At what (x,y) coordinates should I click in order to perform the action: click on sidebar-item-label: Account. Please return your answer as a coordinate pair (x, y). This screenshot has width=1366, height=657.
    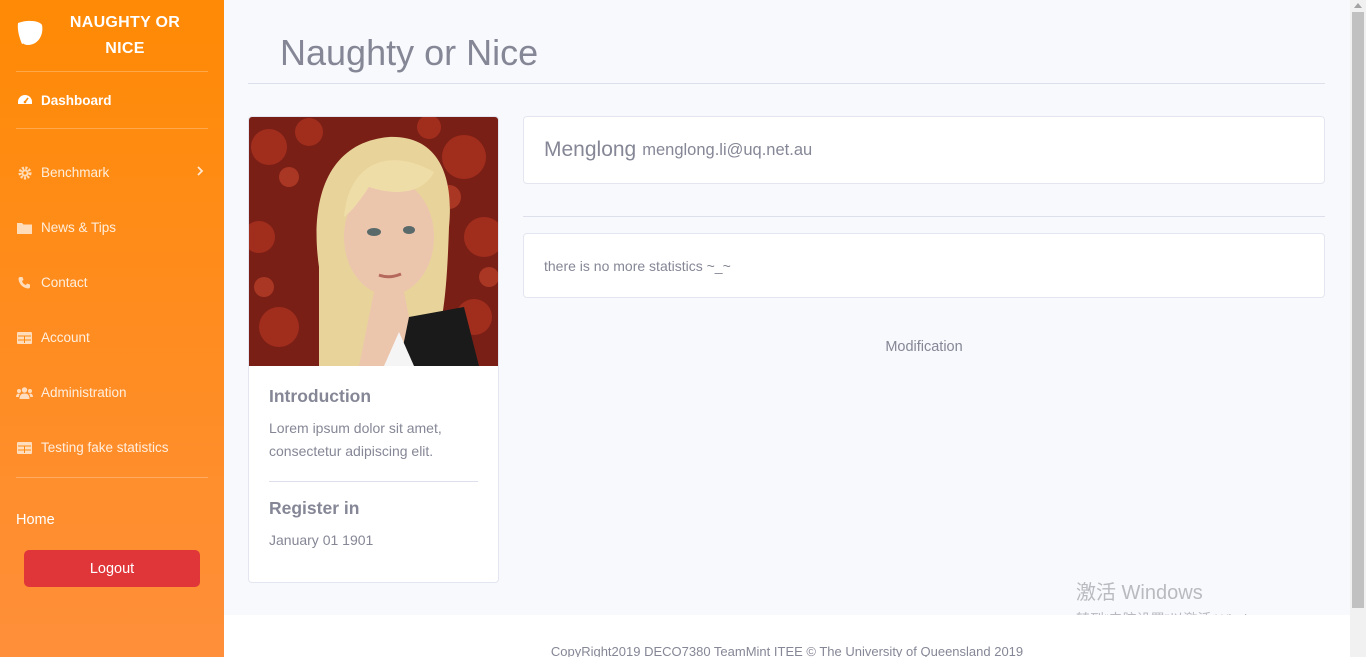
    Looking at the image, I should click on (65, 337).